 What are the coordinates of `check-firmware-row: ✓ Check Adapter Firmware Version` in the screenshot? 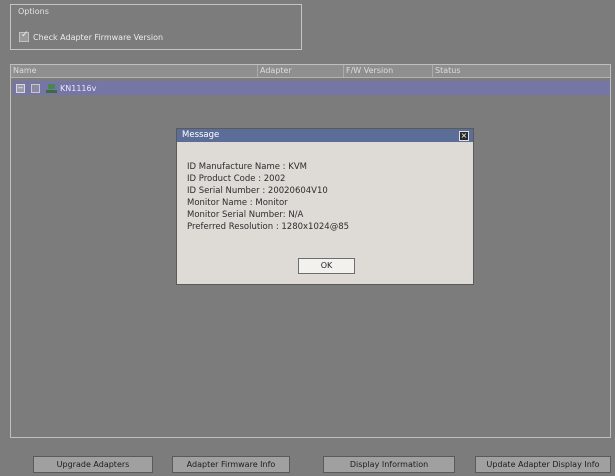 It's located at (91, 36).